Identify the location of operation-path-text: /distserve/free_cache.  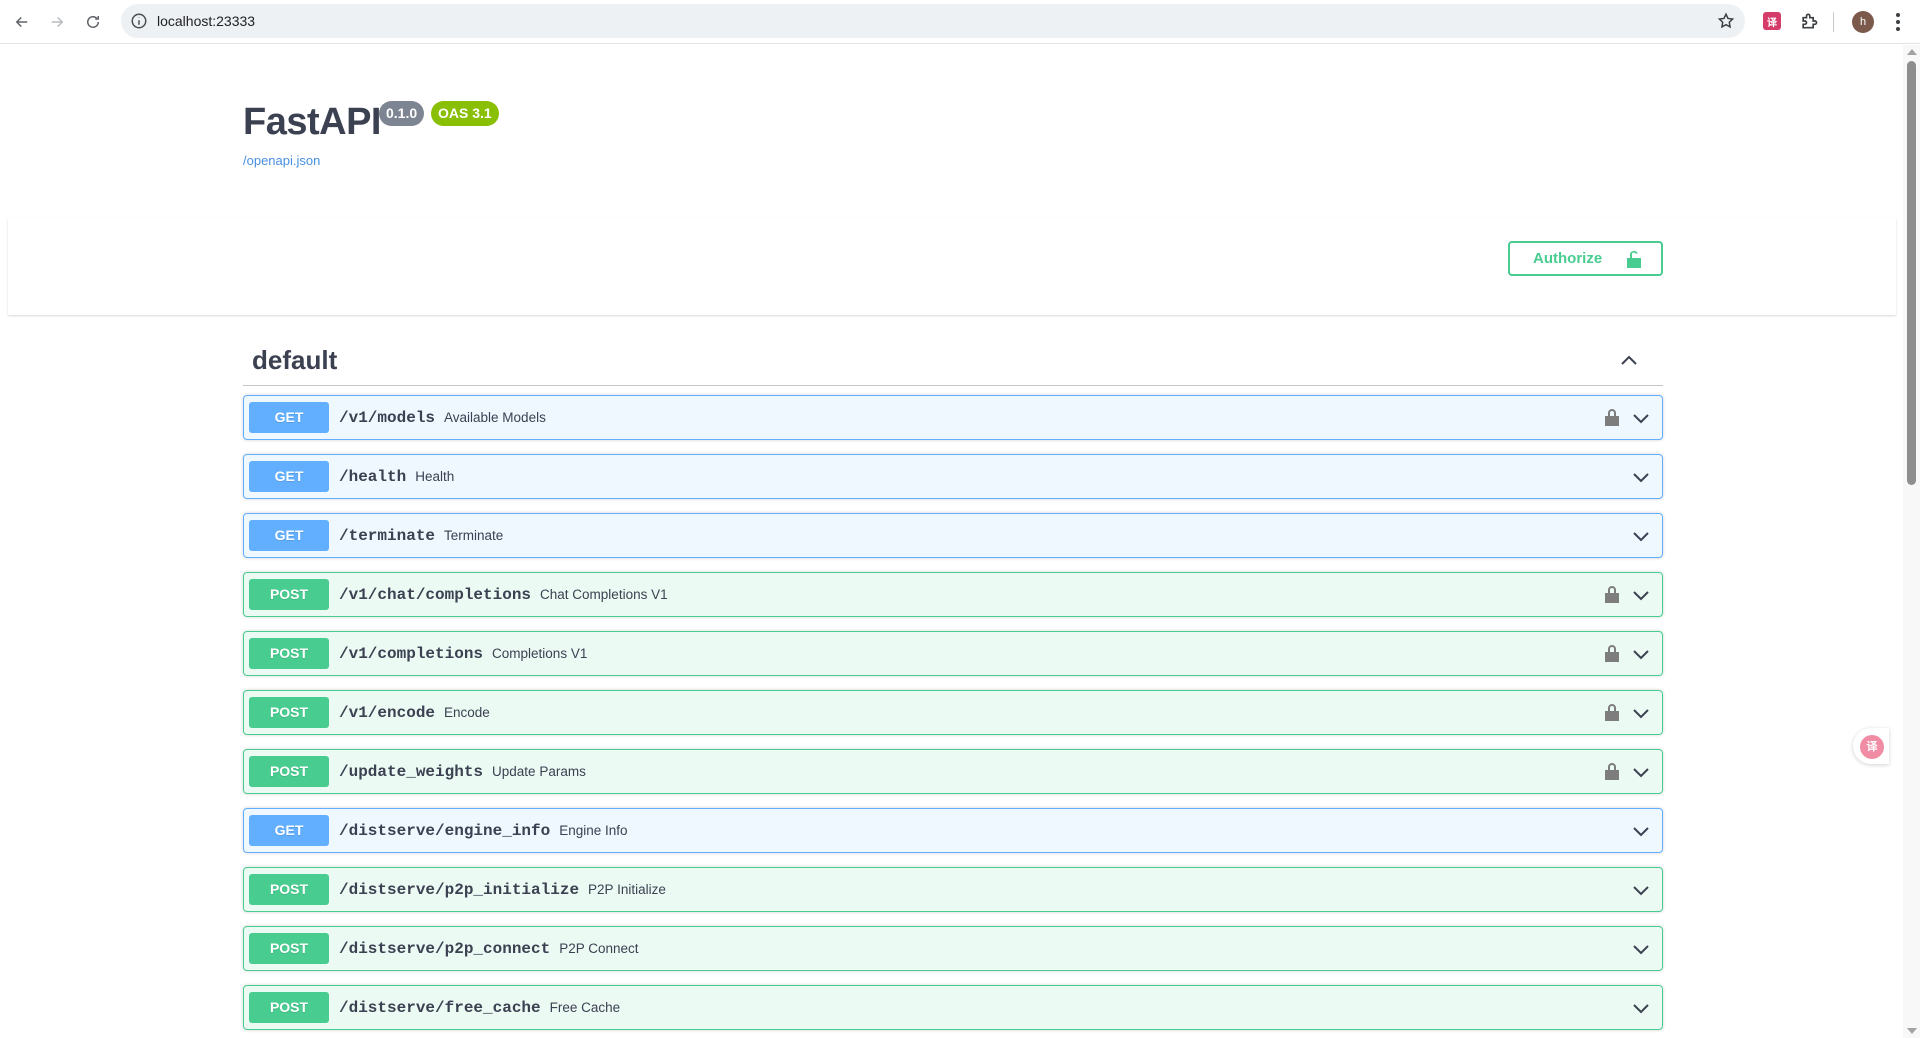
(440, 1008).